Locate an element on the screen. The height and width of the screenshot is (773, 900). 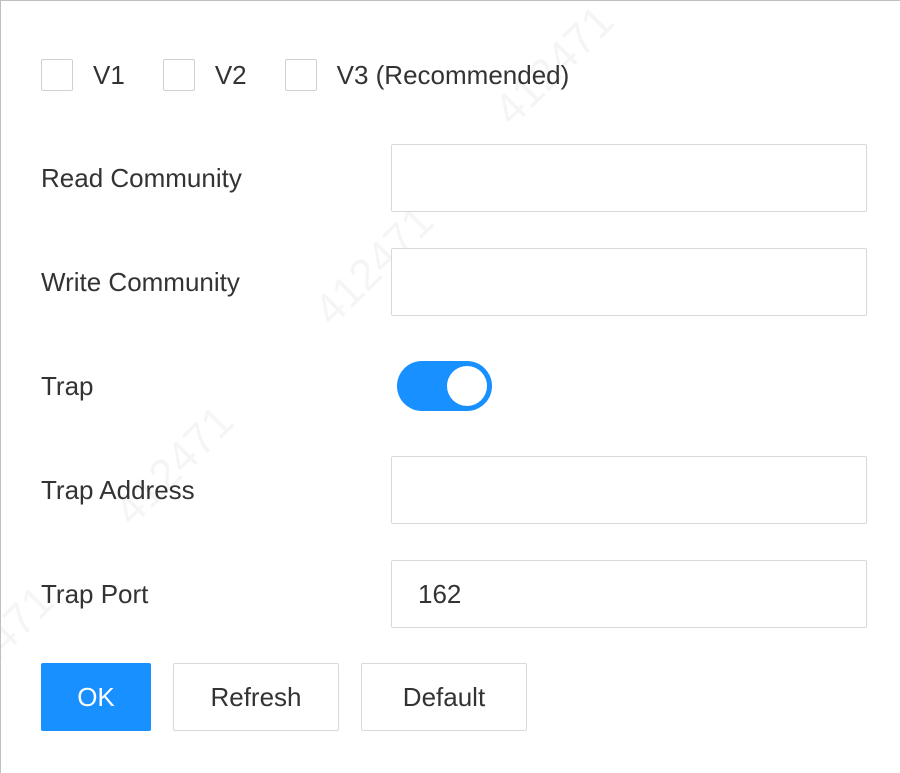
trap-address-row: Trap Address is located at coordinates (454, 490).